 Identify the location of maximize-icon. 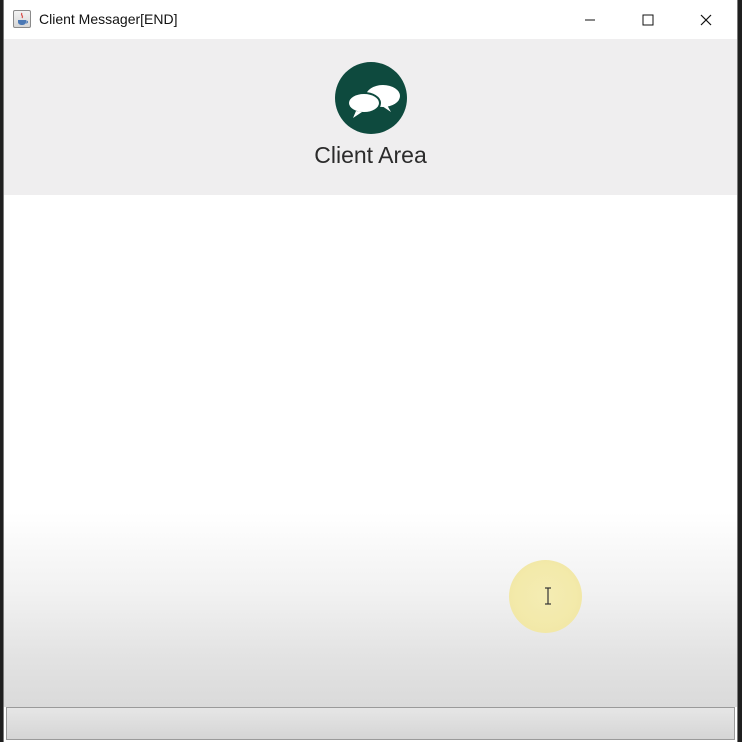
(648, 20).